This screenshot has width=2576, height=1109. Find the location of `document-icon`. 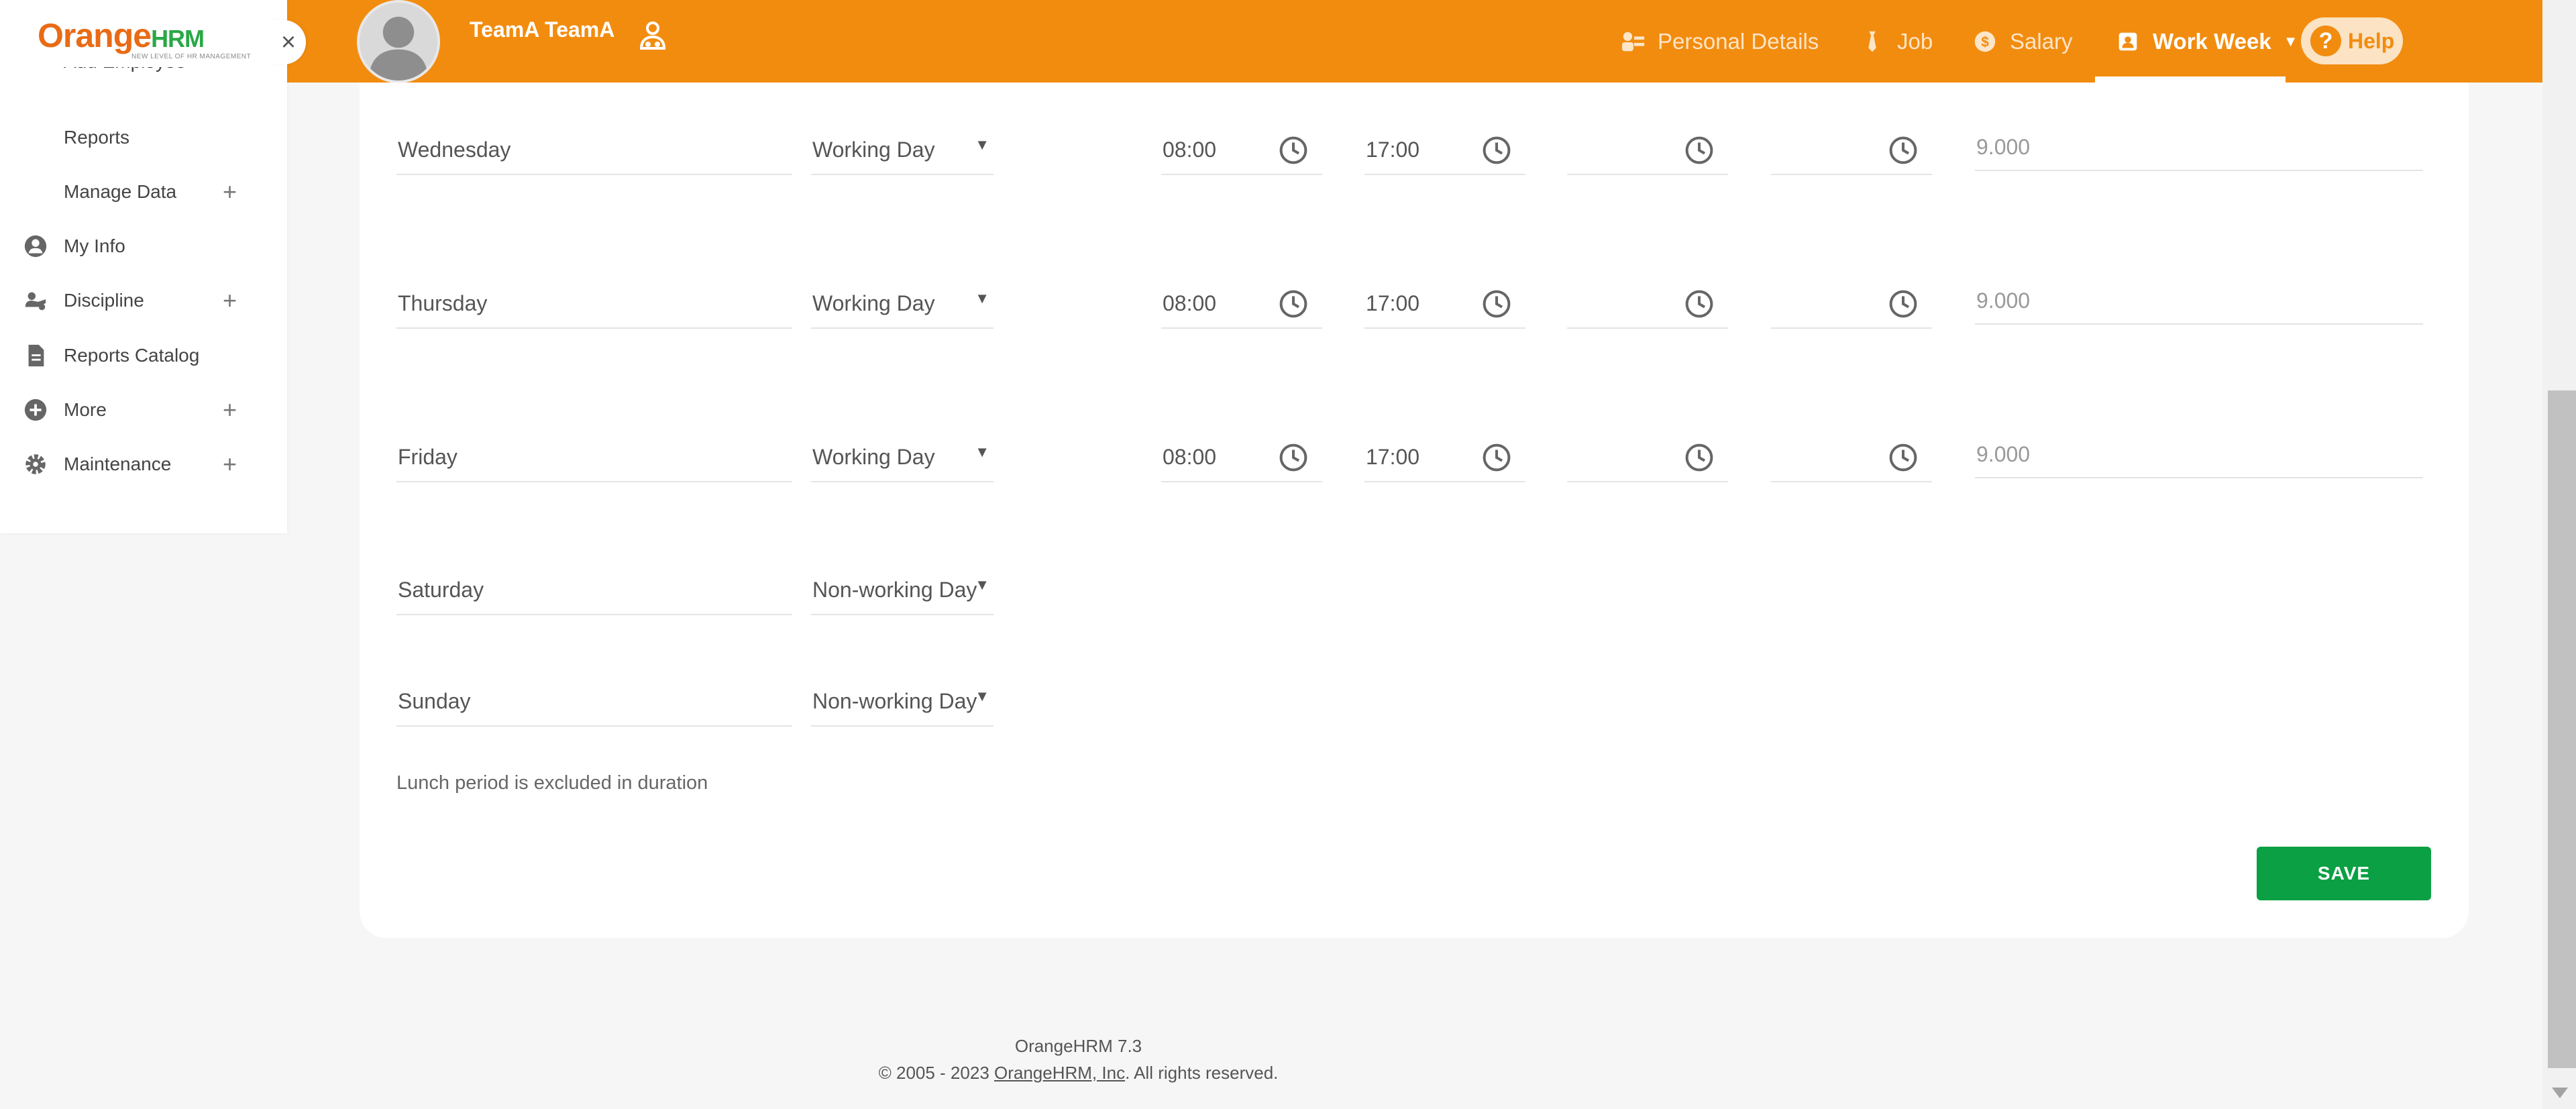

document-icon is located at coordinates (36, 356).